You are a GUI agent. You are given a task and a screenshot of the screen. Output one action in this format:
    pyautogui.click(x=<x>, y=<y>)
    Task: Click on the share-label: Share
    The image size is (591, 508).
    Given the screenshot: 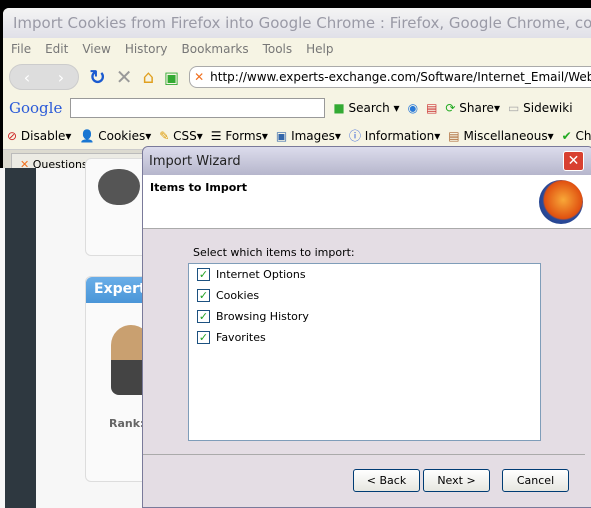 What is the action you would take?
    pyautogui.click(x=476, y=108)
    